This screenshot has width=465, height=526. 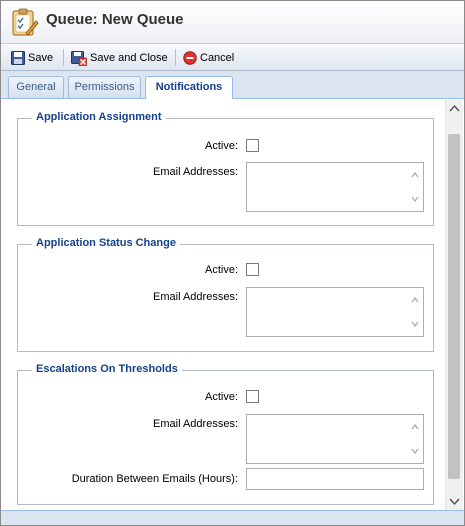 I want to click on window-header: Queue: New Queue, so click(x=232, y=22).